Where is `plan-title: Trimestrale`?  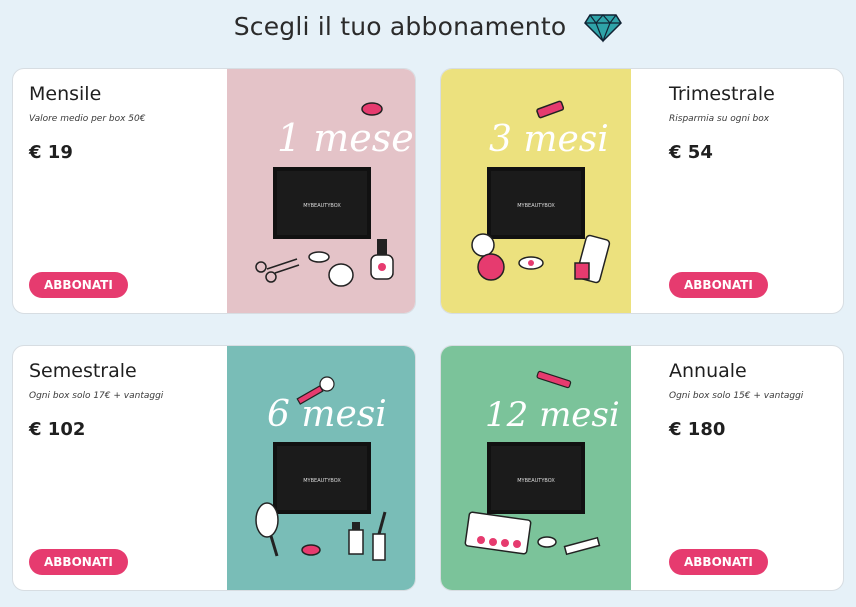
plan-title: Trimestrale is located at coordinates (722, 94).